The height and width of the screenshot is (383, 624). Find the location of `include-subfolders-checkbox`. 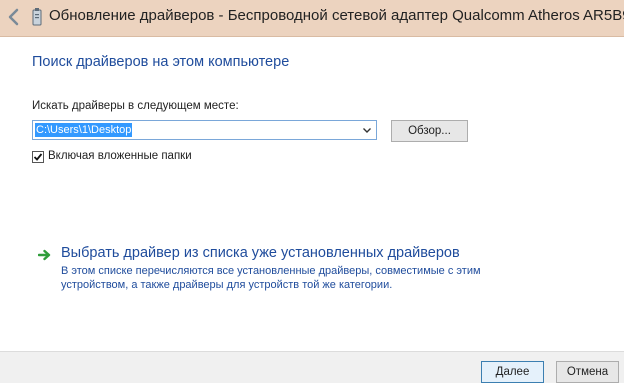

include-subfolders-checkbox is located at coordinates (38, 157).